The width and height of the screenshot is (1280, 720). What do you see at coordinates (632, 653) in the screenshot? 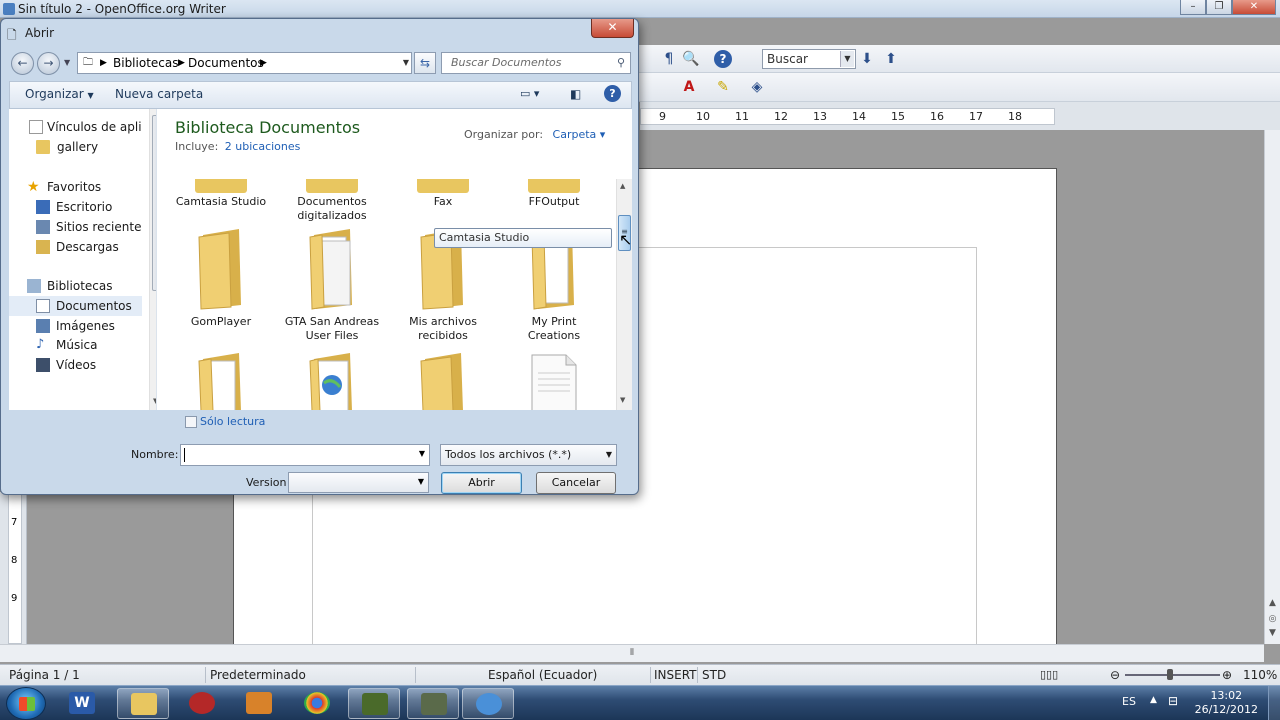
I see `horizontal-scrollbar: ⦀` at bounding box center [632, 653].